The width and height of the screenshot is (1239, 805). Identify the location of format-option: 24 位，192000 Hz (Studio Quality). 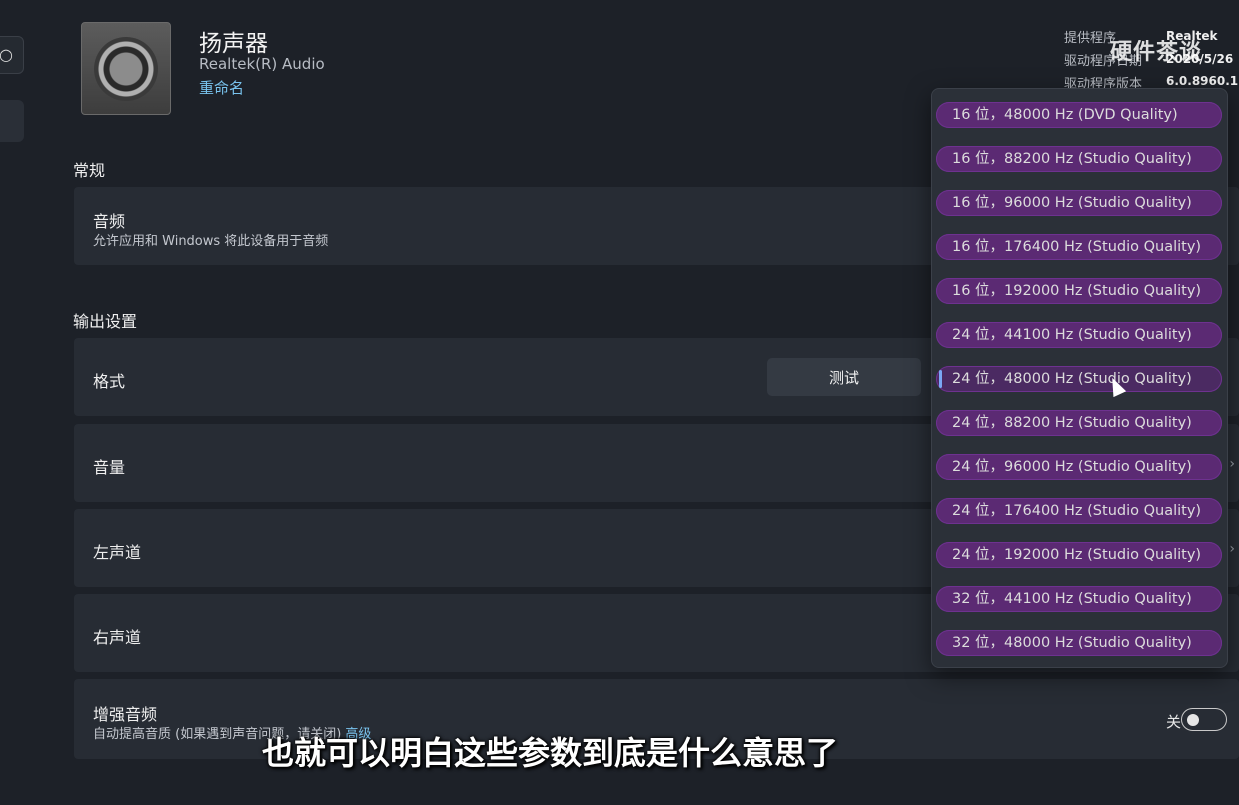
(1079, 555).